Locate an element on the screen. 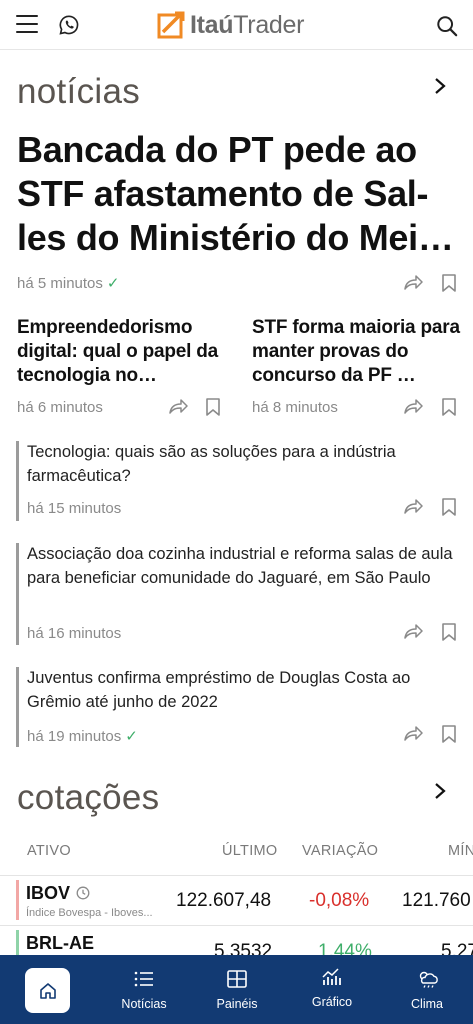 The width and height of the screenshot is (473, 1024). nav-weather: Clima is located at coordinates (427, 991).